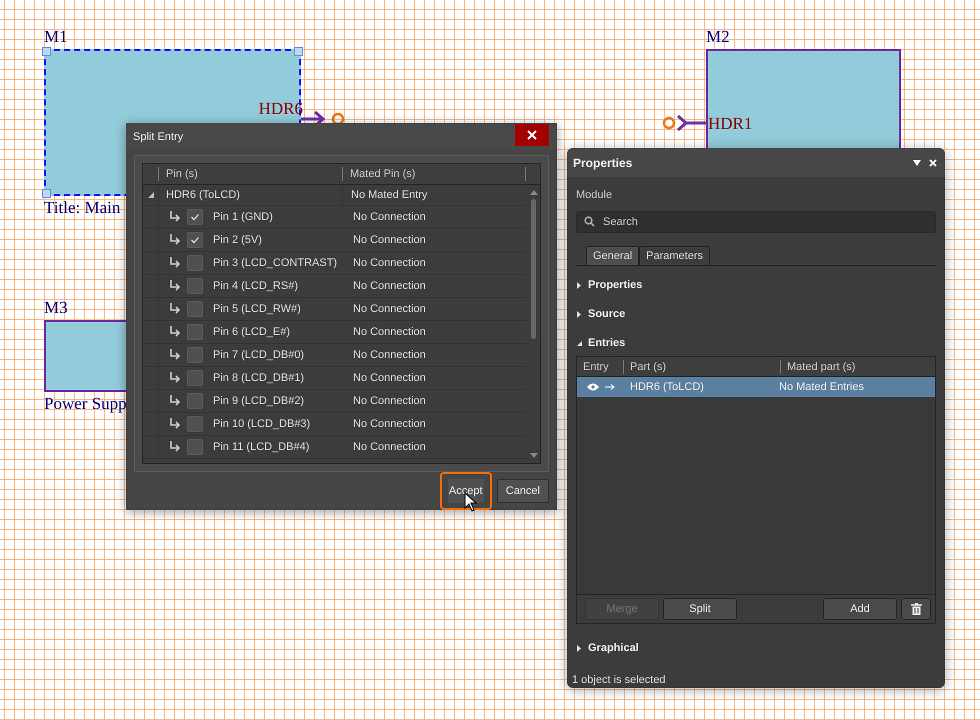 This screenshot has height=720, width=980. What do you see at coordinates (243, 217) in the screenshot?
I see `pin-name: Pin 1 (GND)` at bounding box center [243, 217].